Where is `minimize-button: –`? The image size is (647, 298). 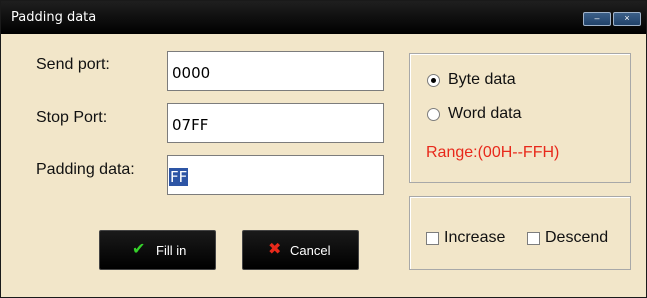 minimize-button: – is located at coordinates (597, 19).